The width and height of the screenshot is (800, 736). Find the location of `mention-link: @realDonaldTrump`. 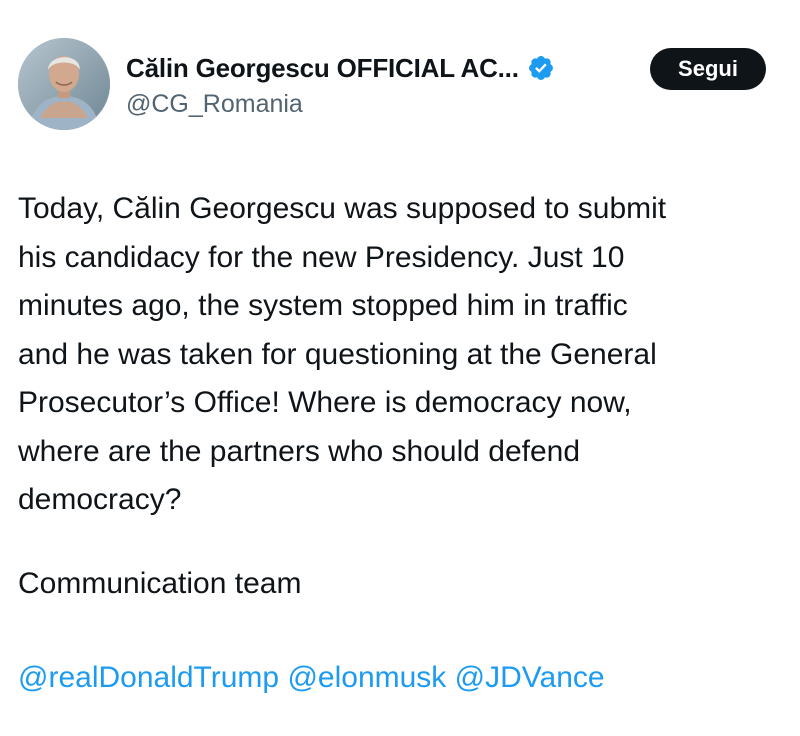

mention-link: @realDonaldTrump is located at coordinates (148, 677).